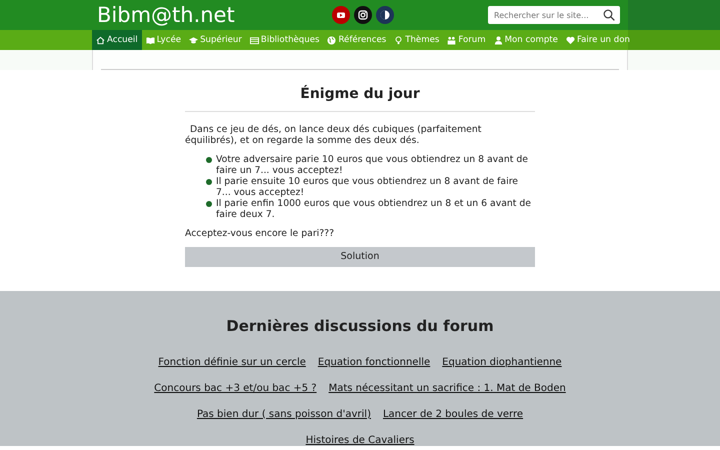 Image resolution: width=720 pixels, height=450 pixels. What do you see at coordinates (100, 40) in the screenshot?
I see `house-icon` at bounding box center [100, 40].